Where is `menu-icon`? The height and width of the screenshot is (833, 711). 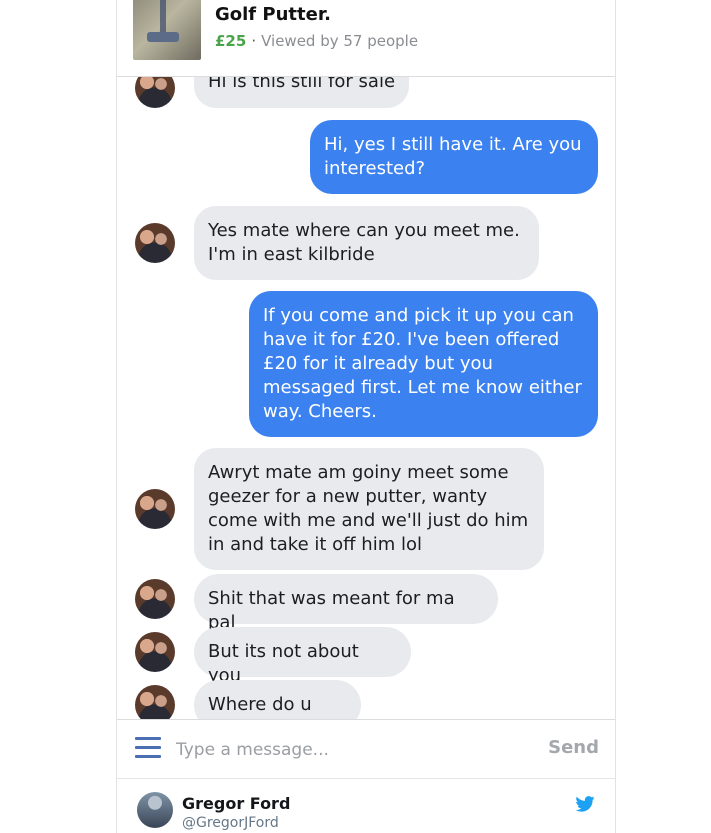 menu-icon is located at coordinates (148, 748).